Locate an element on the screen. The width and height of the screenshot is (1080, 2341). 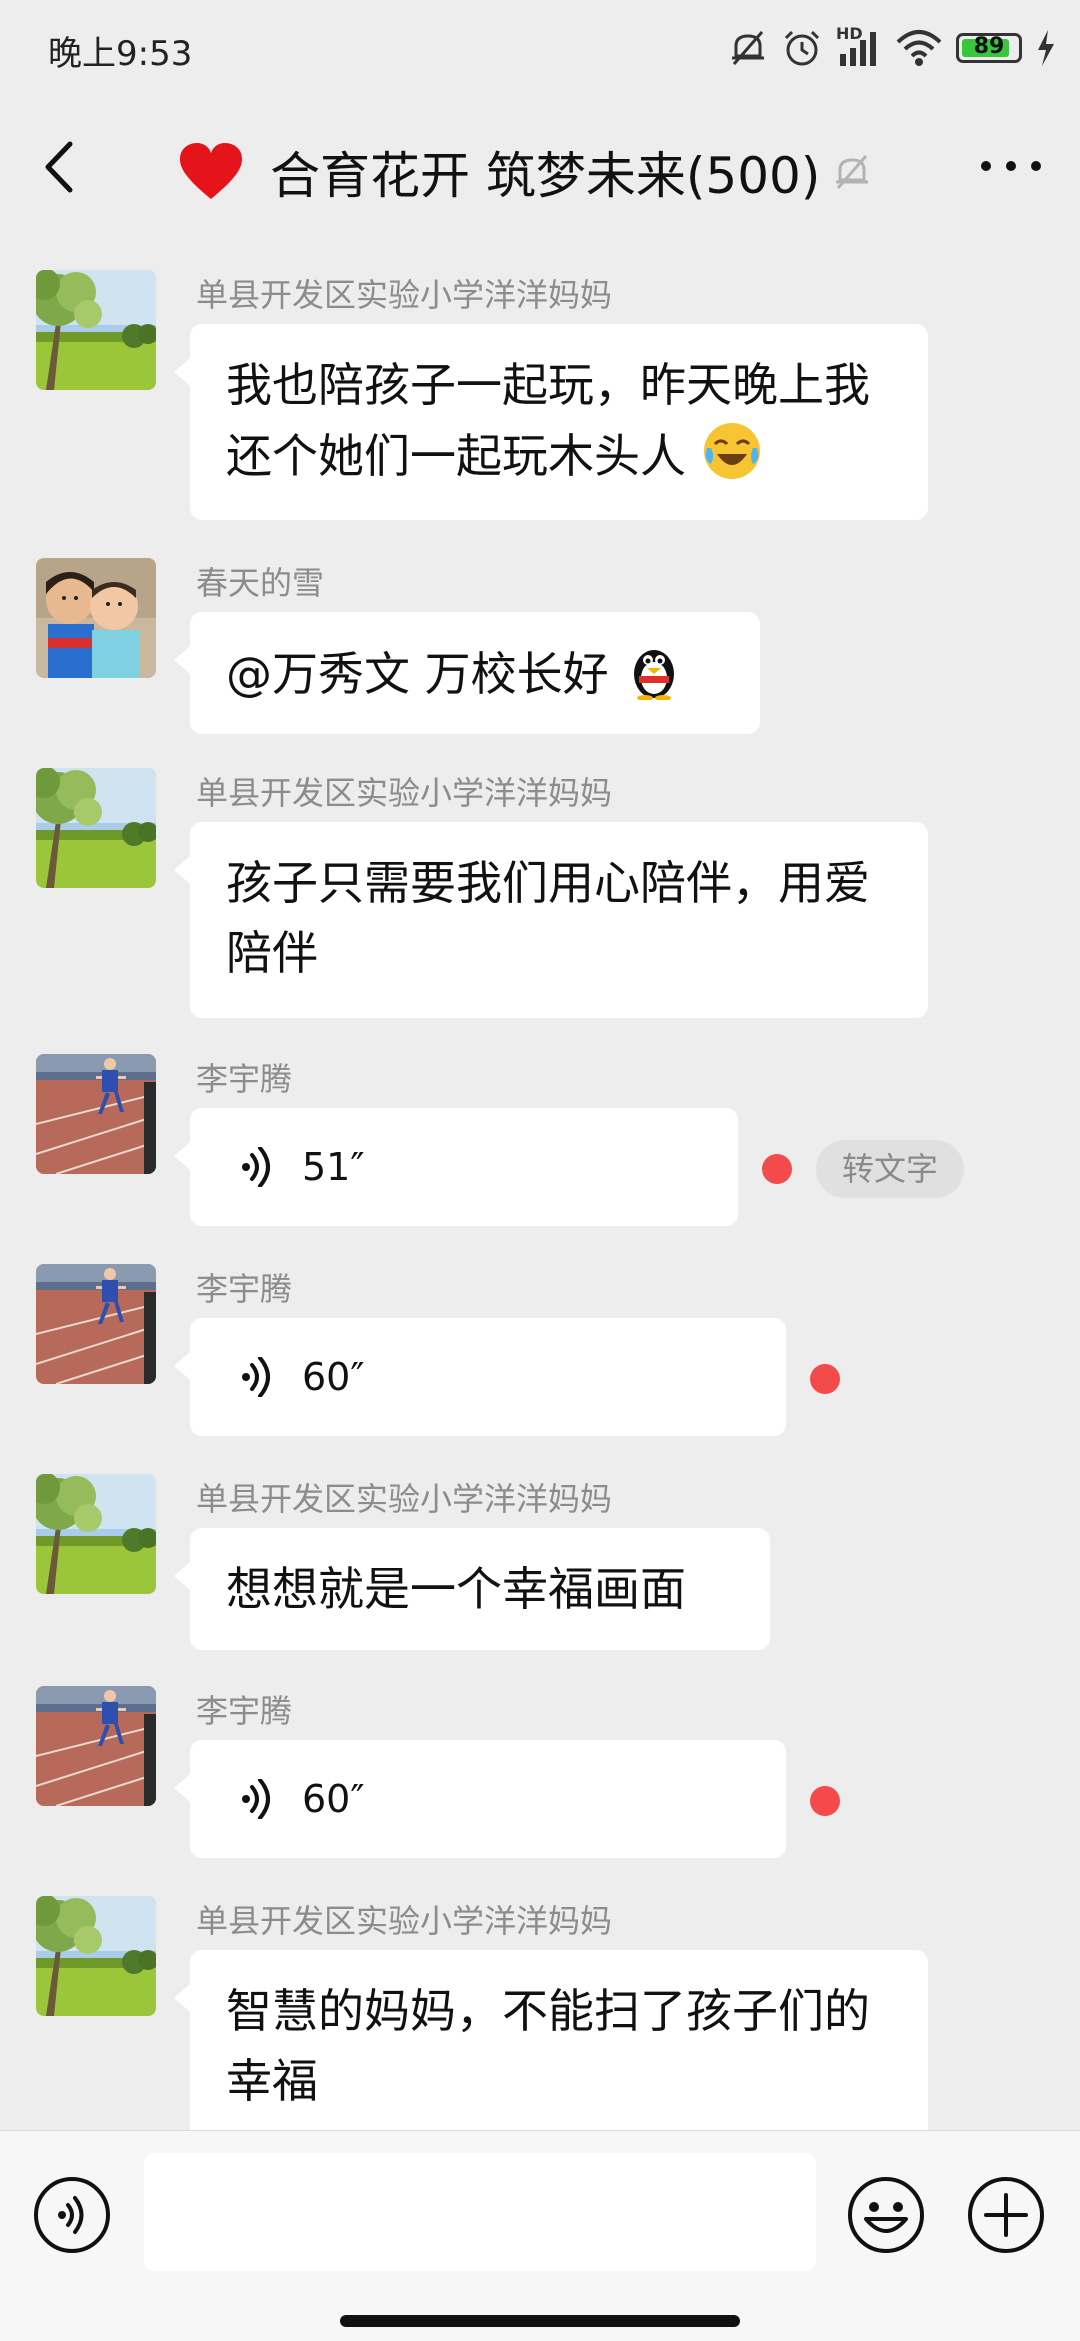
status-time: 晚上9:53 is located at coordinates (120, 54).